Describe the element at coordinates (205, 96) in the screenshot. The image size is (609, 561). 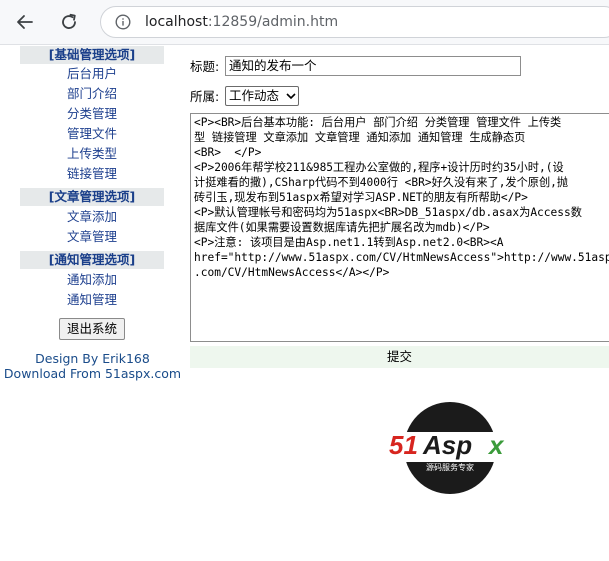
I see `category-label: 所属:` at that location.